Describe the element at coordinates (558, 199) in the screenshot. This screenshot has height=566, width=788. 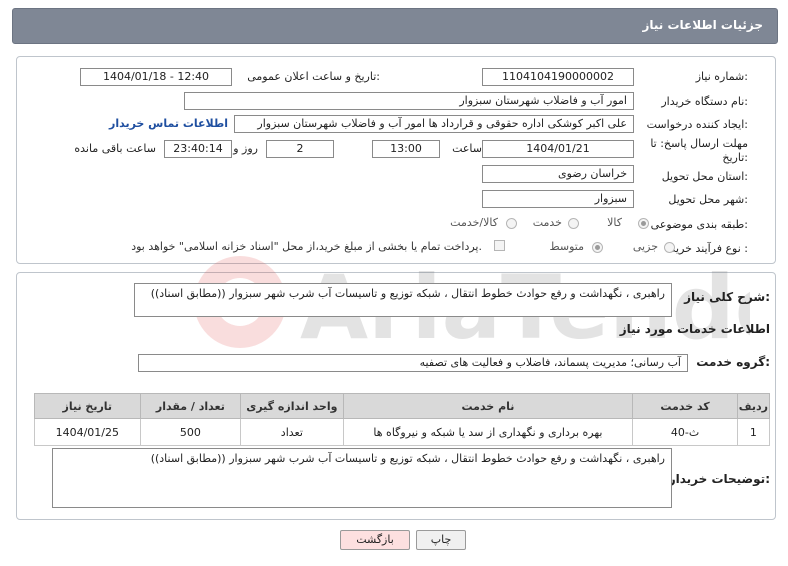
I see `city-field: سبزوار` at that location.